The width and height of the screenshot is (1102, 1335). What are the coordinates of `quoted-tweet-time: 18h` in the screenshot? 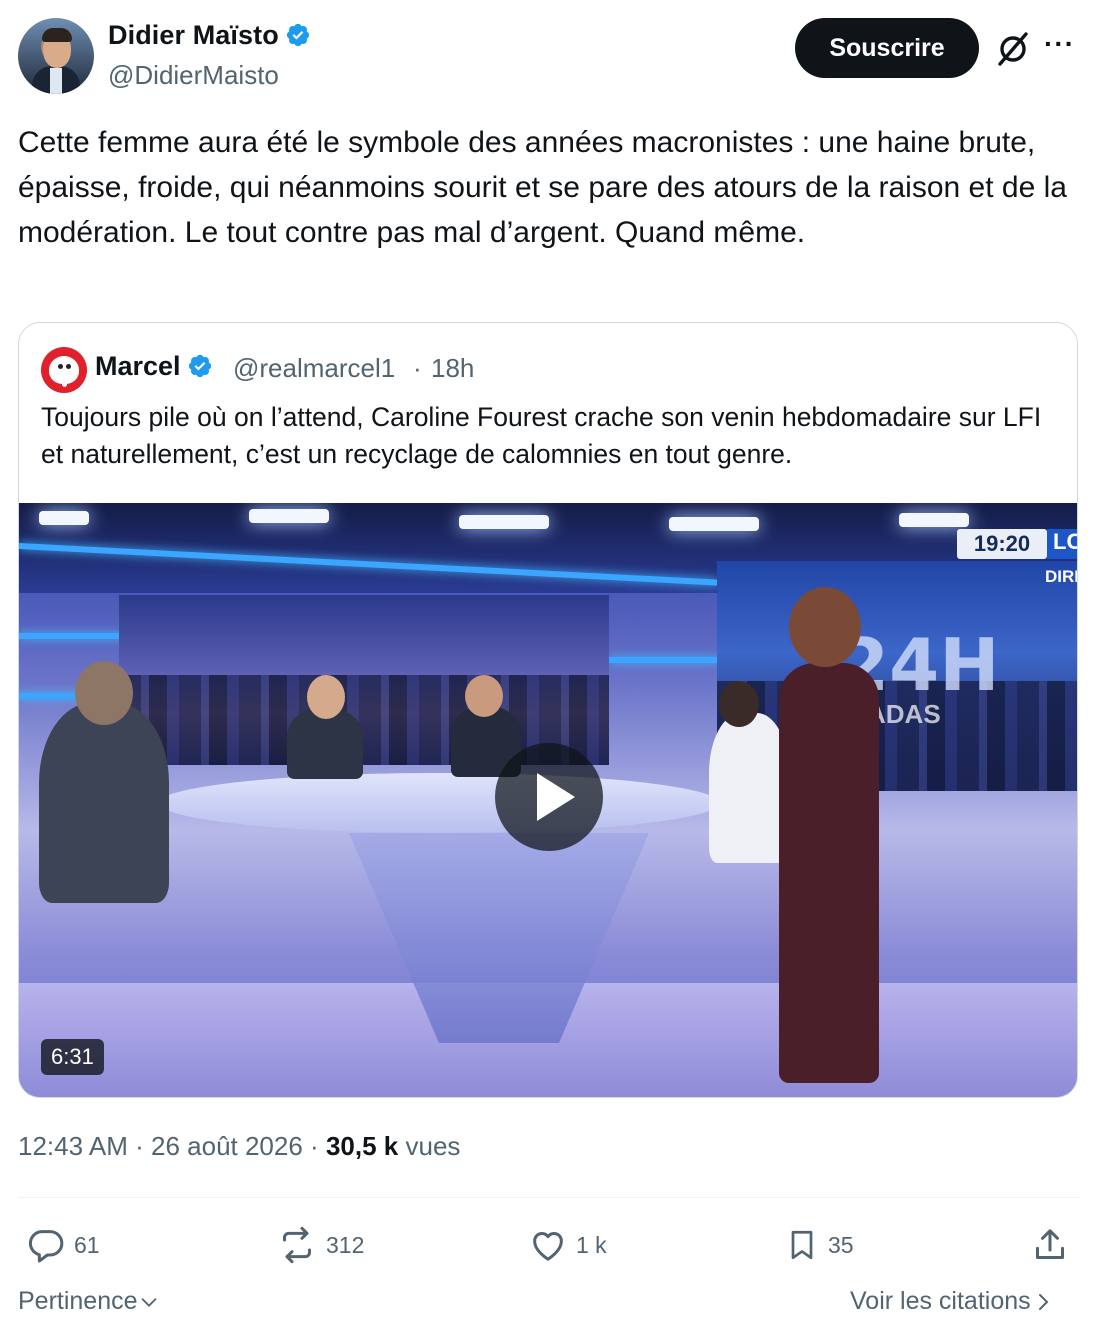 It's located at (452, 368).